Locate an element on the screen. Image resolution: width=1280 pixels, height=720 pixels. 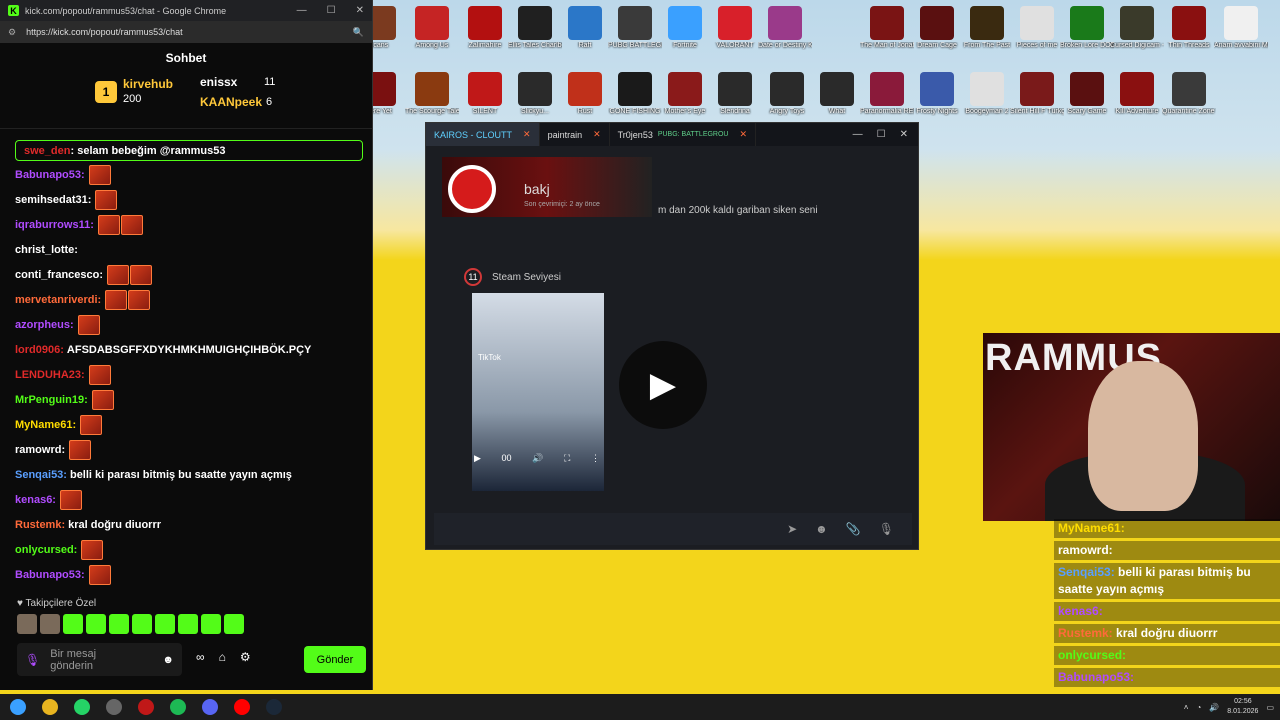
desktop-shortcut: GONE FISHING is located at coordinates (635, 94).